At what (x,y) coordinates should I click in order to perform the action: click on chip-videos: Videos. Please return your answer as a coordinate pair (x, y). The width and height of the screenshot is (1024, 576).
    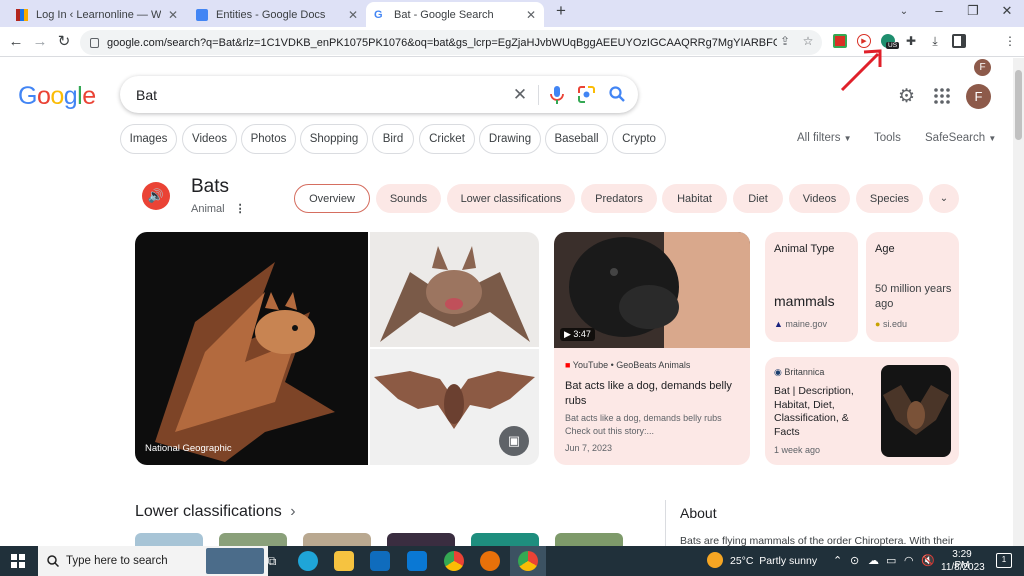
    Looking at the image, I should click on (209, 139).